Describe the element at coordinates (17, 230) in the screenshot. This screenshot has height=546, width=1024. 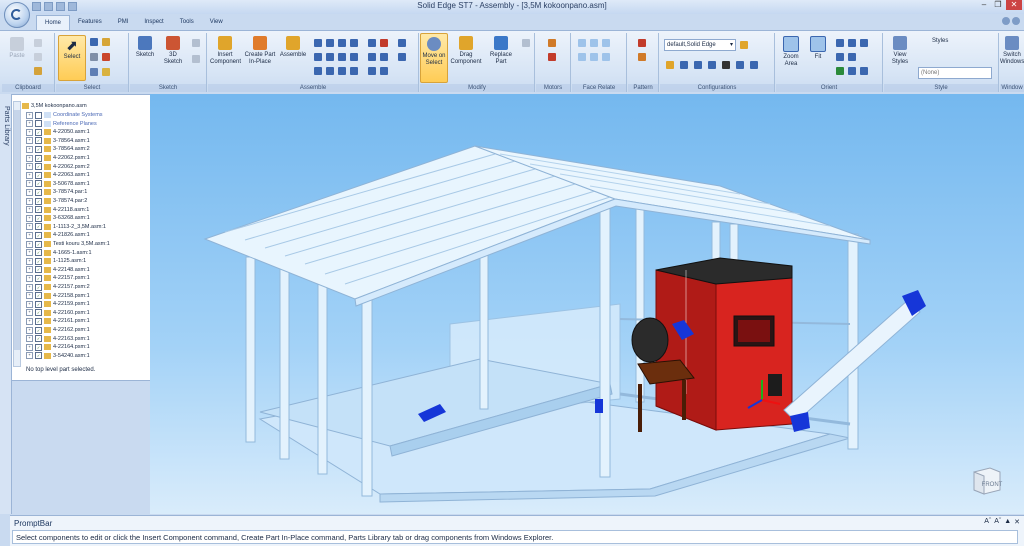
I see `scrollbar-thumb` at that location.